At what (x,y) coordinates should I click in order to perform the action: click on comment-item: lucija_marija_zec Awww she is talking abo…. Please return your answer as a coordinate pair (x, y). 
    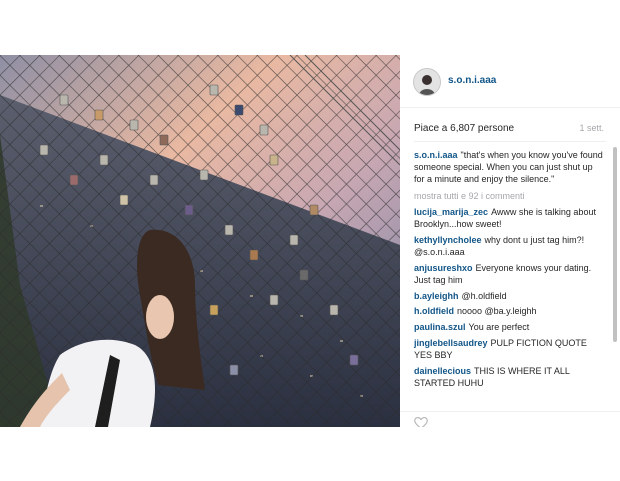
    Looking at the image, I should click on (509, 218).